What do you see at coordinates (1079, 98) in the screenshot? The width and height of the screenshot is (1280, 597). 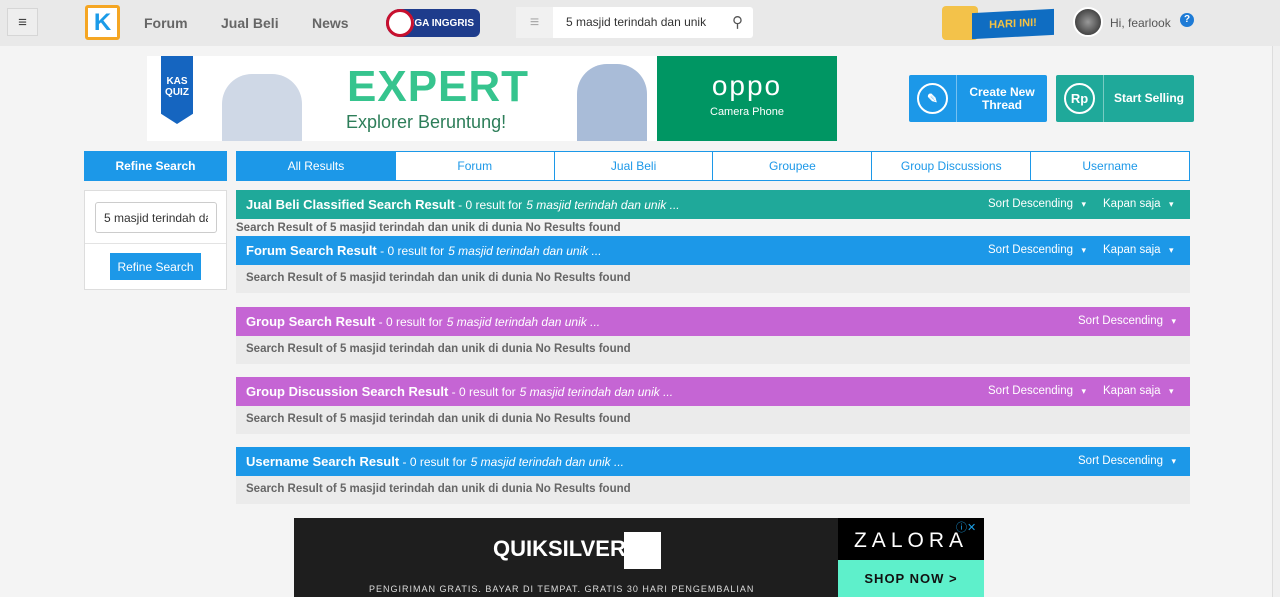 I see `rupiah-icon: Rp` at bounding box center [1079, 98].